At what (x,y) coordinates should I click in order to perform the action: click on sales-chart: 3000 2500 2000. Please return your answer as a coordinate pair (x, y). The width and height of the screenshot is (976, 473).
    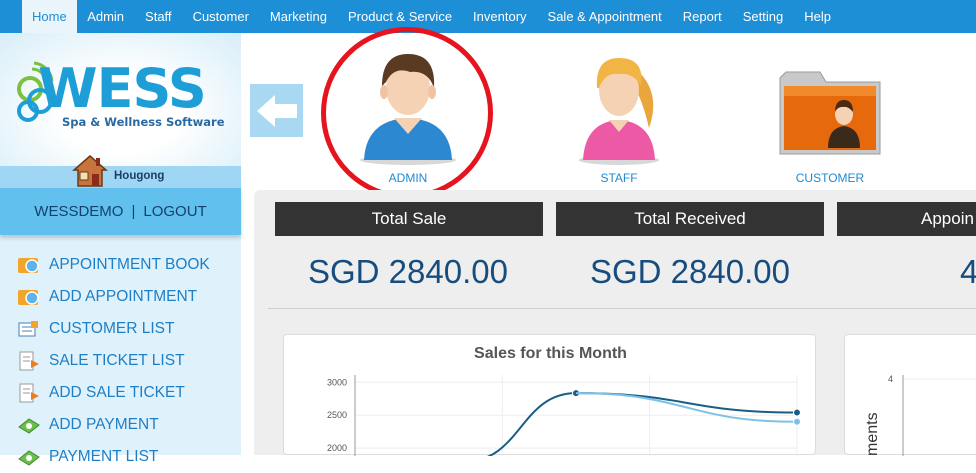
    Looking at the image, I should click on (564, 415).